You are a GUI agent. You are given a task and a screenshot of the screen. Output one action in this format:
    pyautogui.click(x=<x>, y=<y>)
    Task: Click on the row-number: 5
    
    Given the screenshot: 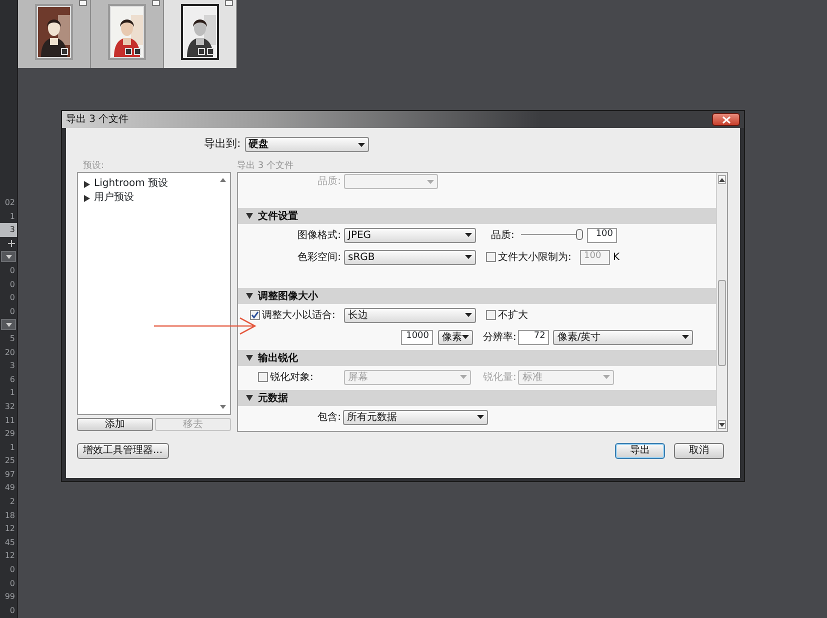 What is the action you would take?
    pyautogui.click(x=8, y=339)
    